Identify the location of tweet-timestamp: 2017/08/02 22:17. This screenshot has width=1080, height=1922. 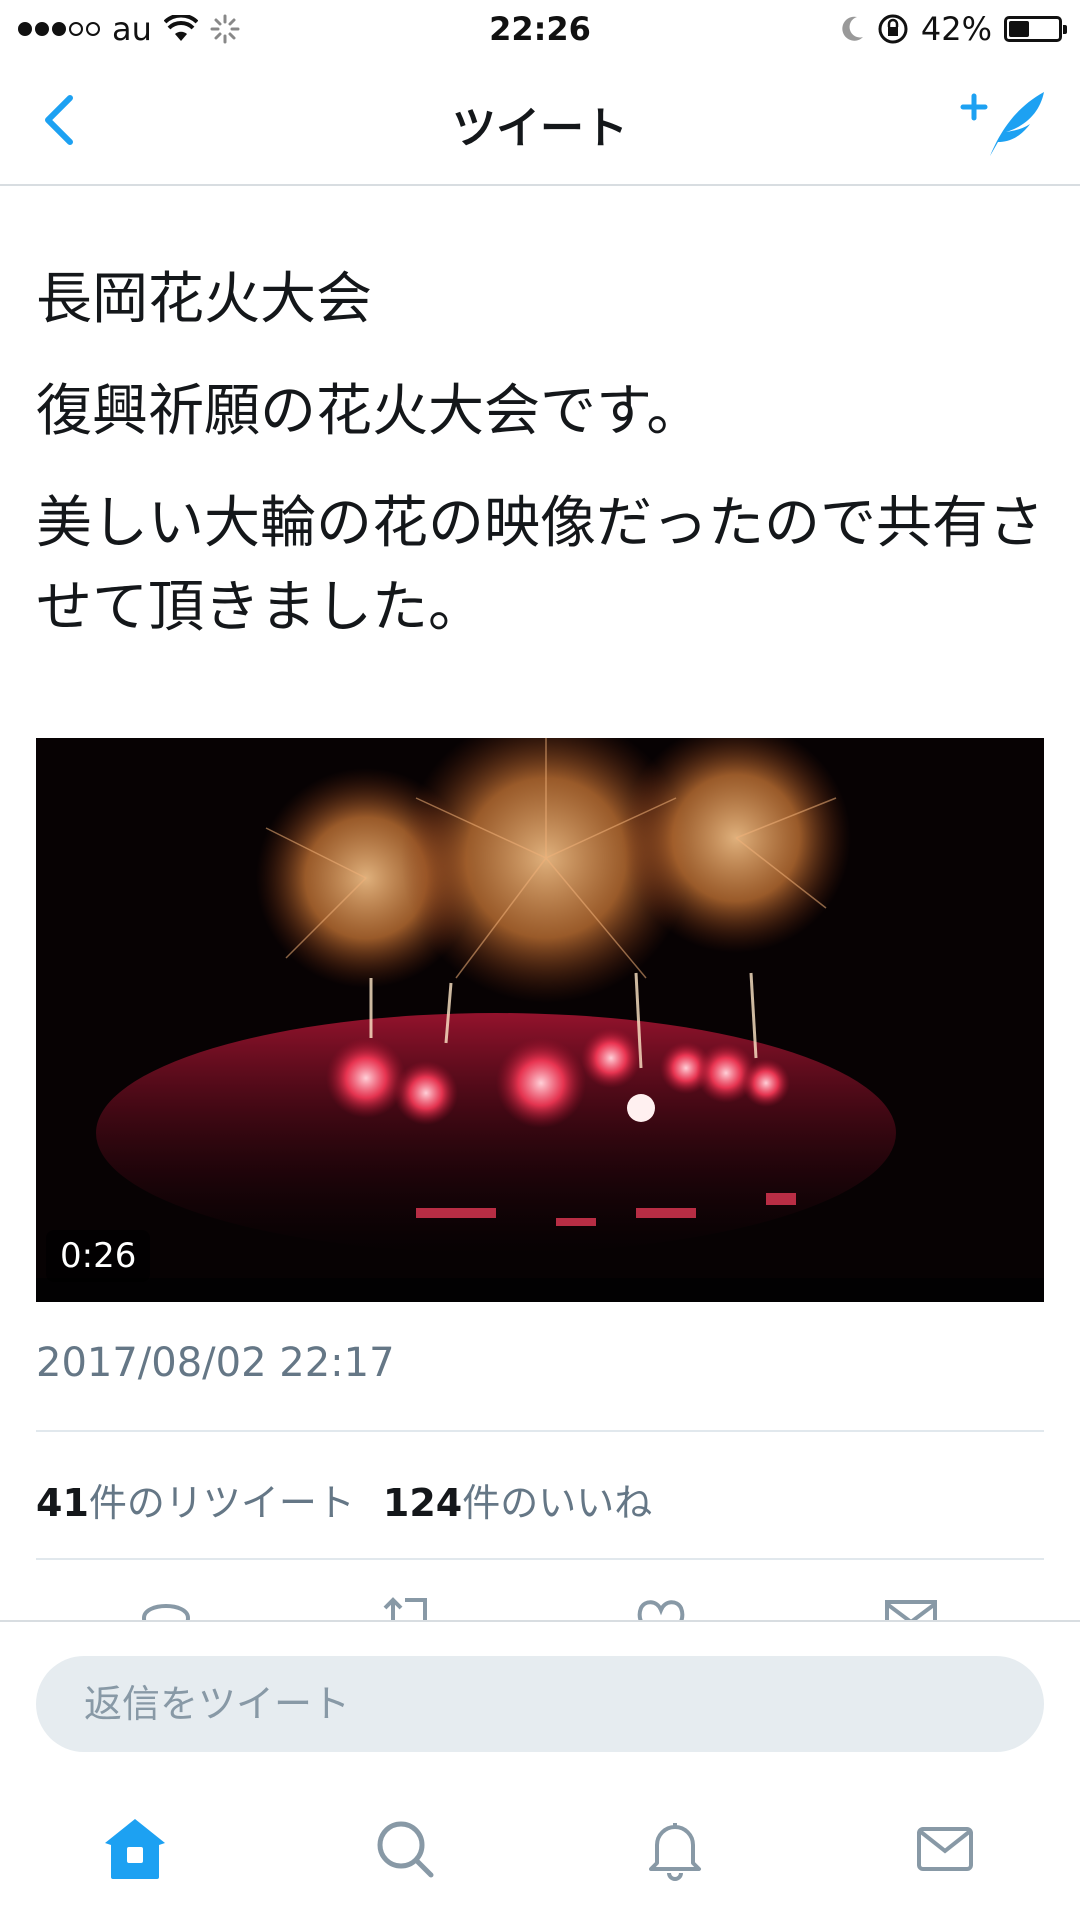
(215, 1363).